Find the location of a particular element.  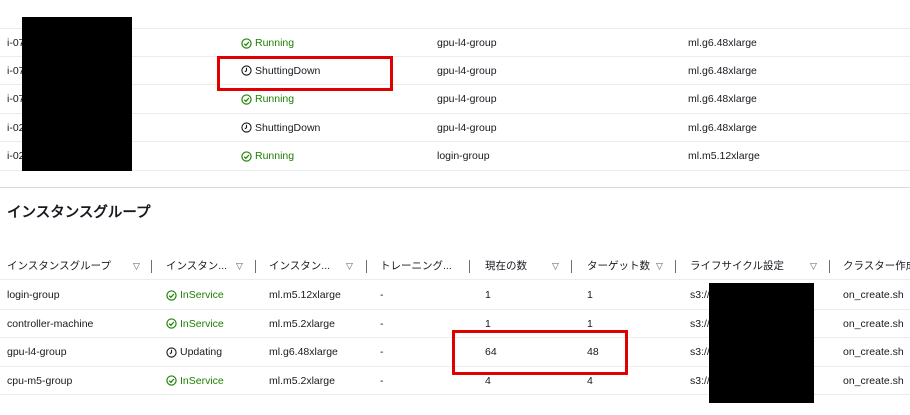

table-row: i-02 Running login-group ml.m5.12xlarge is located at coordinates (455, 156).